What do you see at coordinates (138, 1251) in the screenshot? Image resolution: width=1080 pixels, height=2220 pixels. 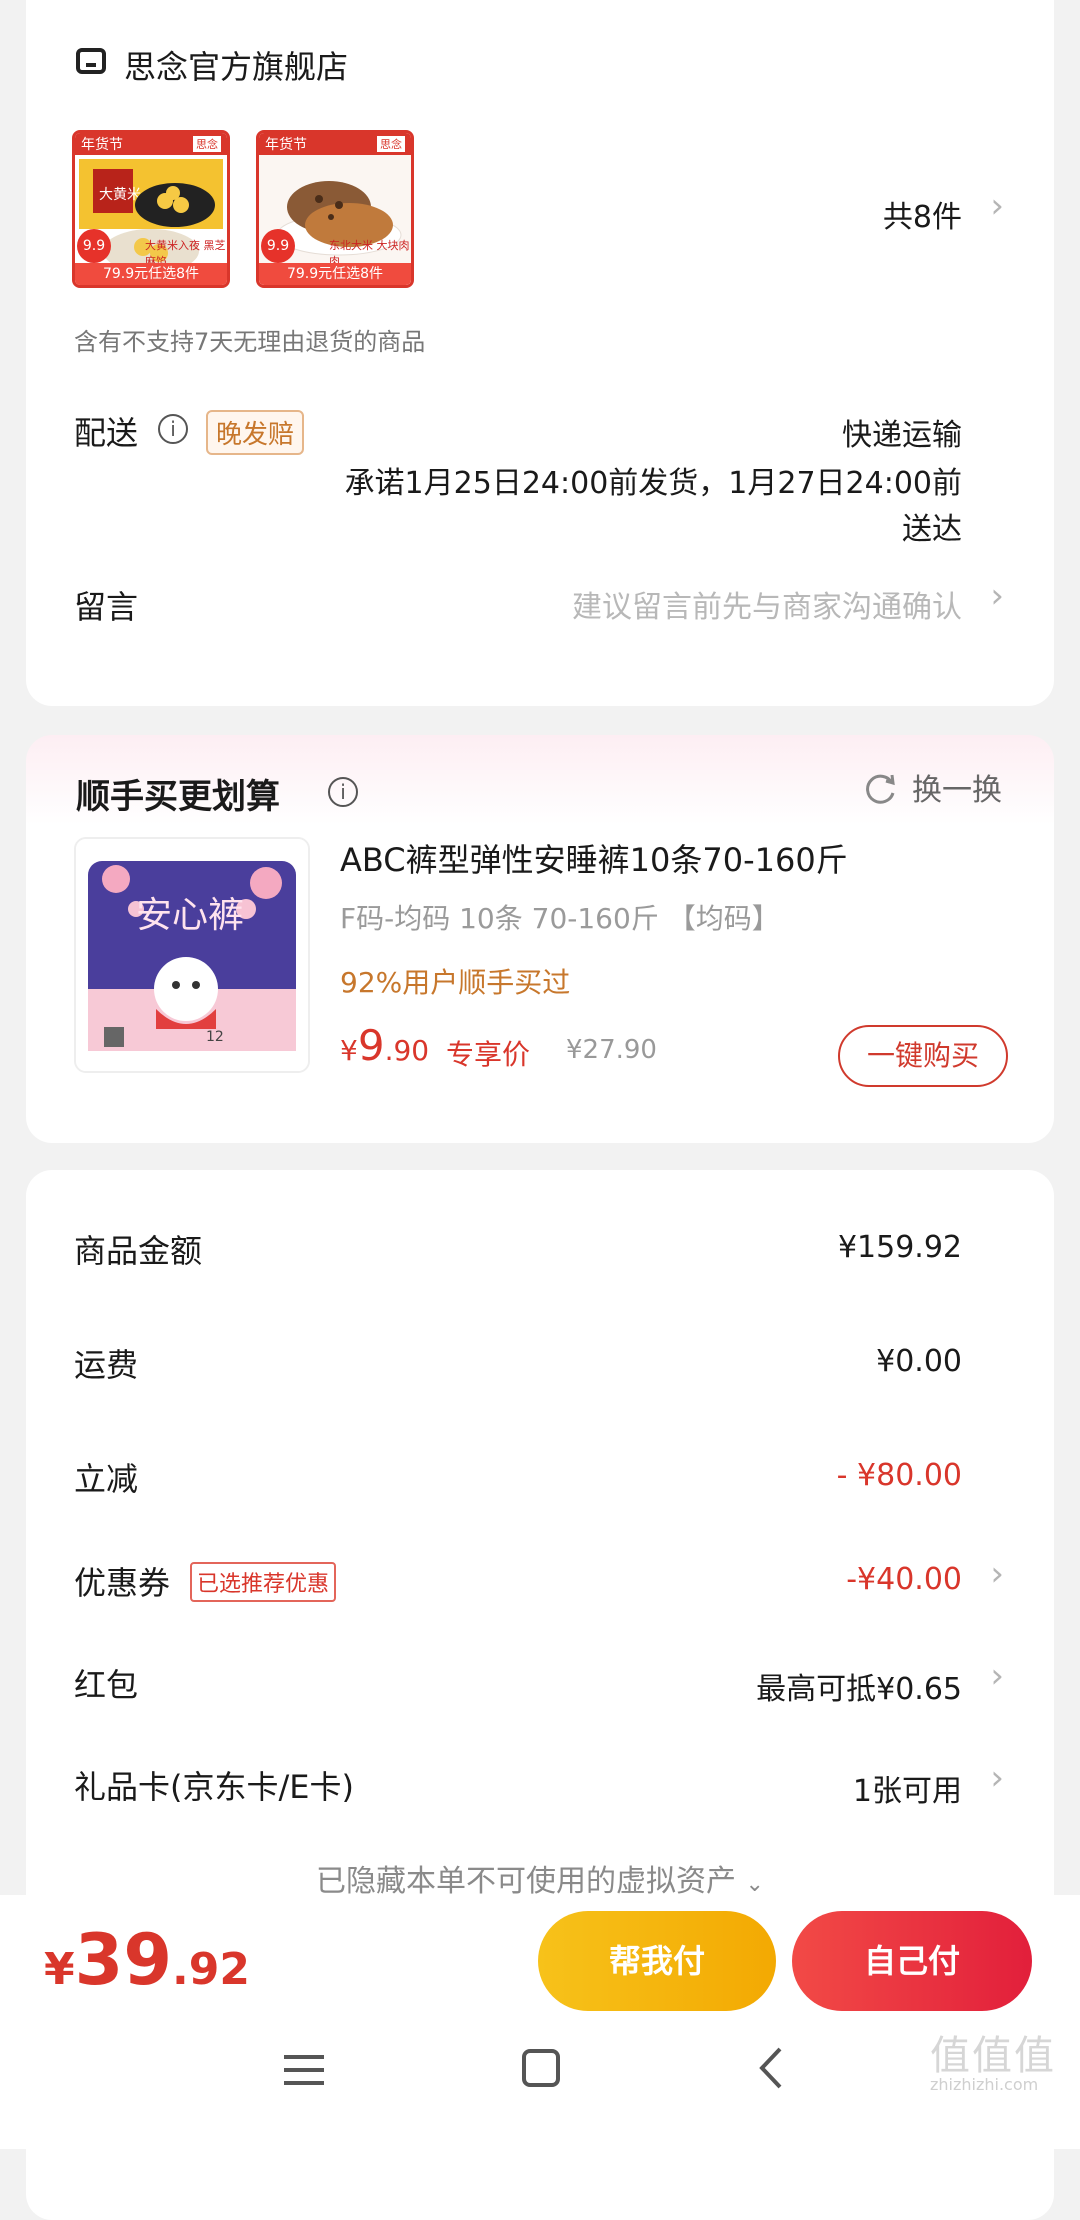 I see `goods-amount-label: 商品金额` at bounding box center [138, 1251].